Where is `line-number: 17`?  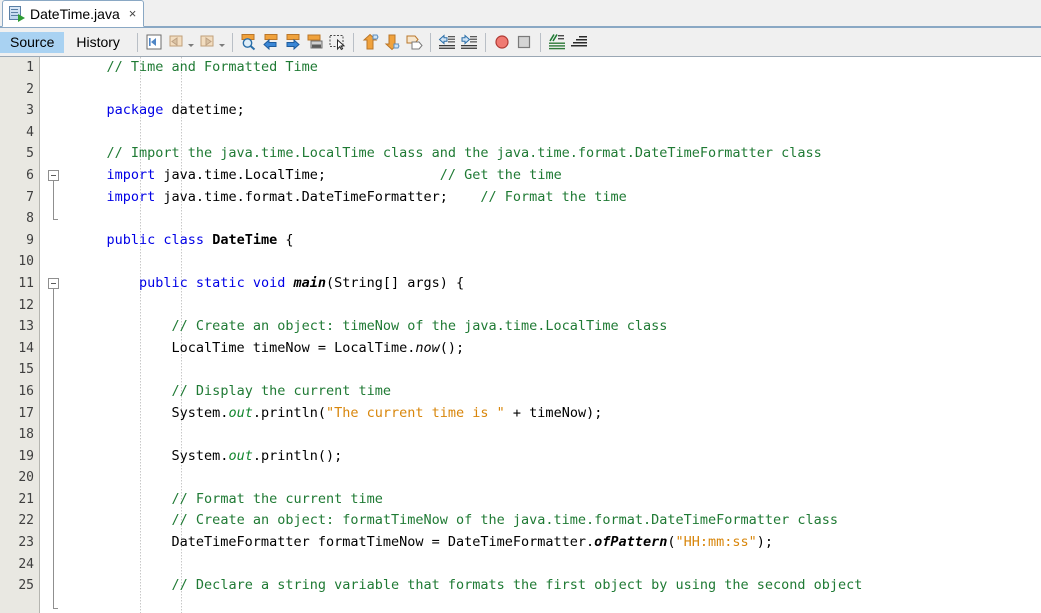
line-number: 17 is located at coordinates (26, 413).